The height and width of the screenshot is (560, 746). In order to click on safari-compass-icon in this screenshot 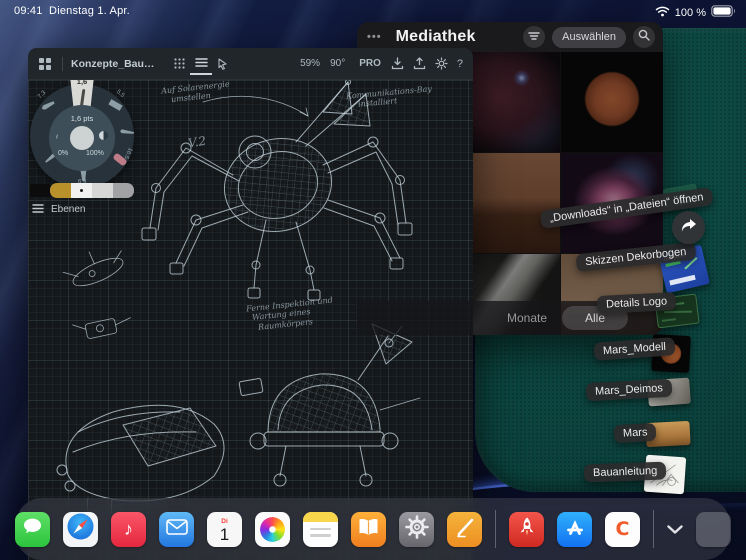, I will do `click(80, 529)`.